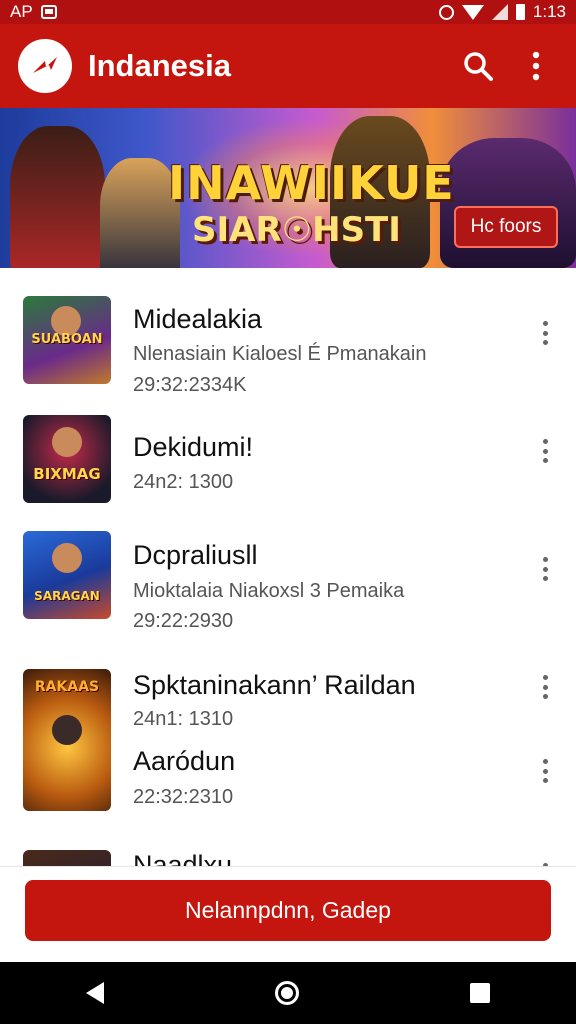 The image size is (576, 1024). Describe the element at coordinates (94, 993) in the screenshot. I see `back-icon` at that location.